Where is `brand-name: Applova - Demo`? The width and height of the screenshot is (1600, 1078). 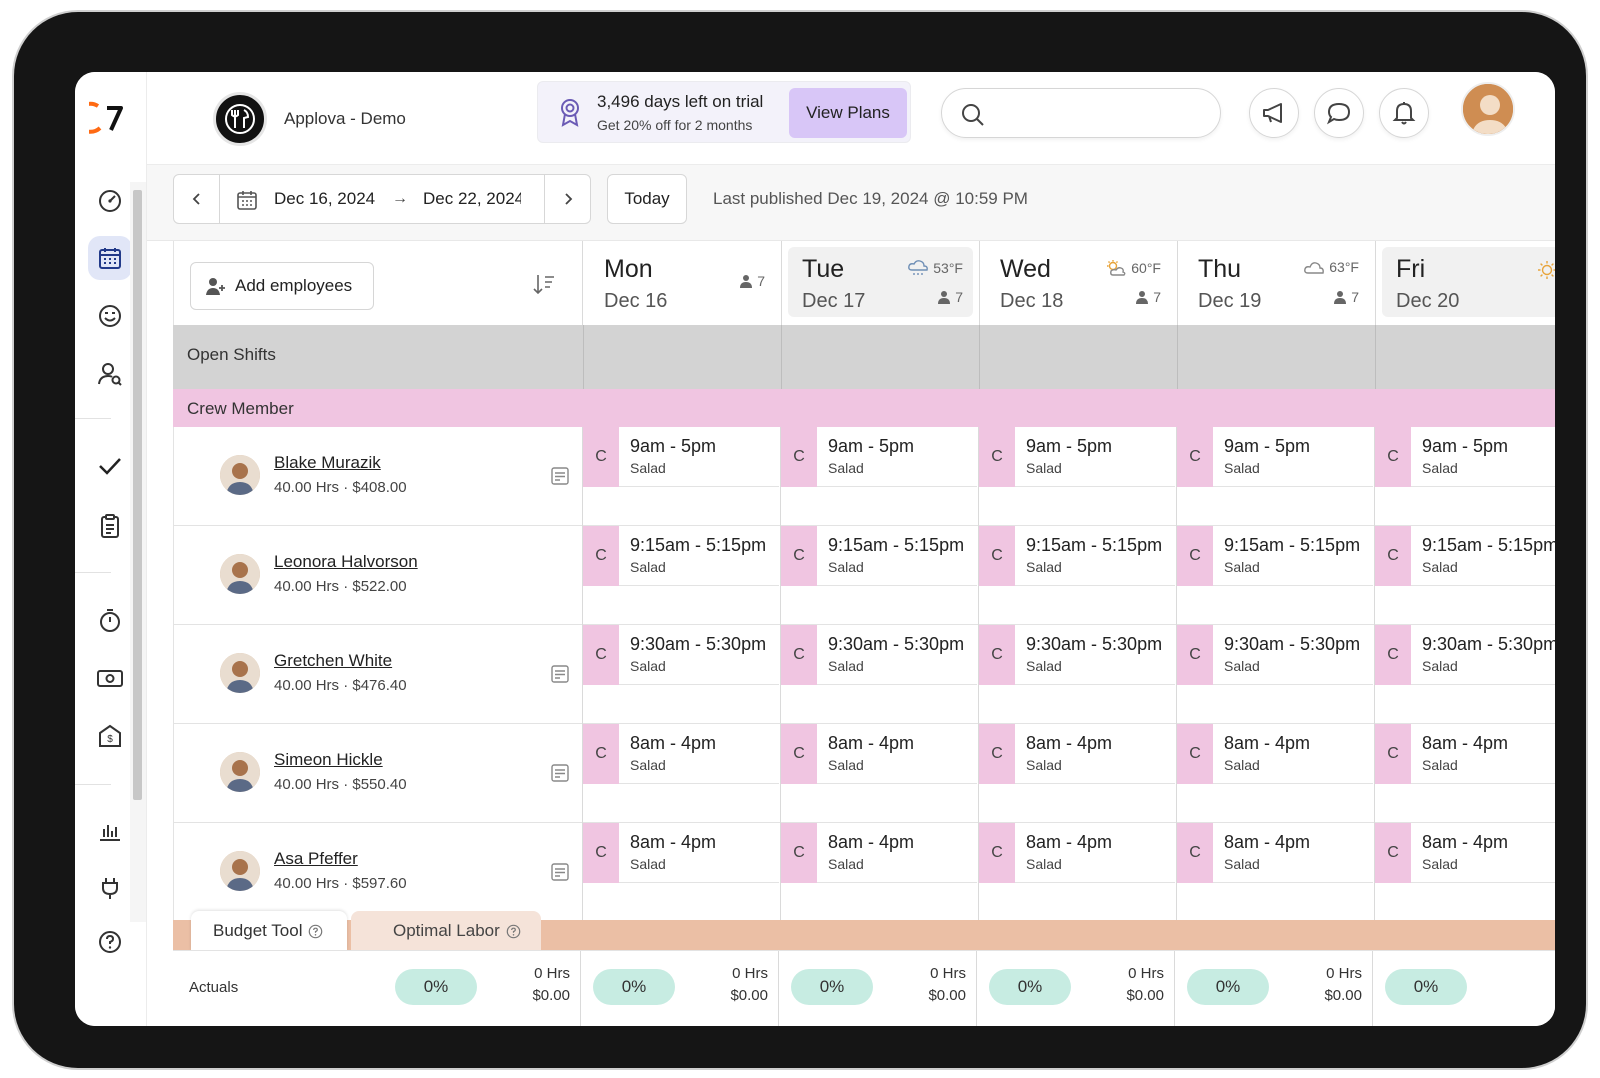 brand-name: Applova - Demo is located at coordinates (345, 119).